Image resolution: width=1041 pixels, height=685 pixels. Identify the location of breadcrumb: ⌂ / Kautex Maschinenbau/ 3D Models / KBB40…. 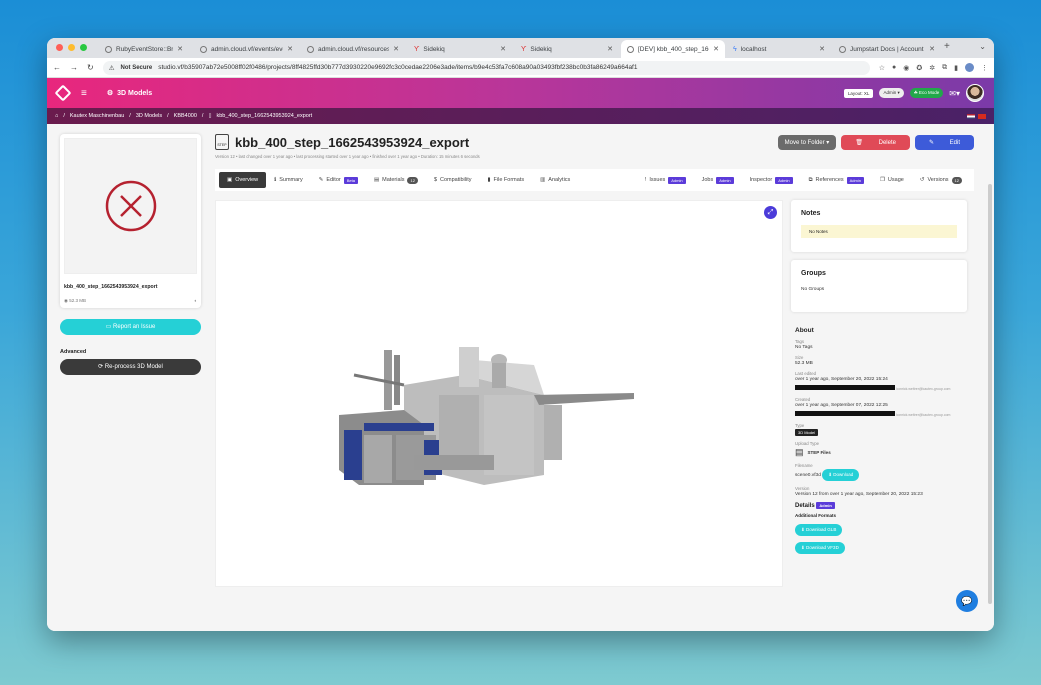
(520, 116).